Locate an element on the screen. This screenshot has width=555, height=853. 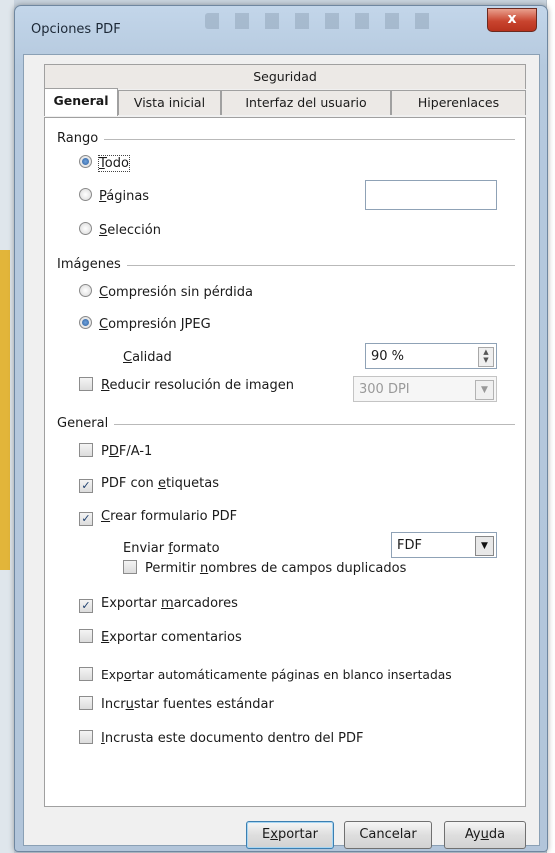
spin-arrows-icon: ▲ ▼ is located at coordinates (486, 357).